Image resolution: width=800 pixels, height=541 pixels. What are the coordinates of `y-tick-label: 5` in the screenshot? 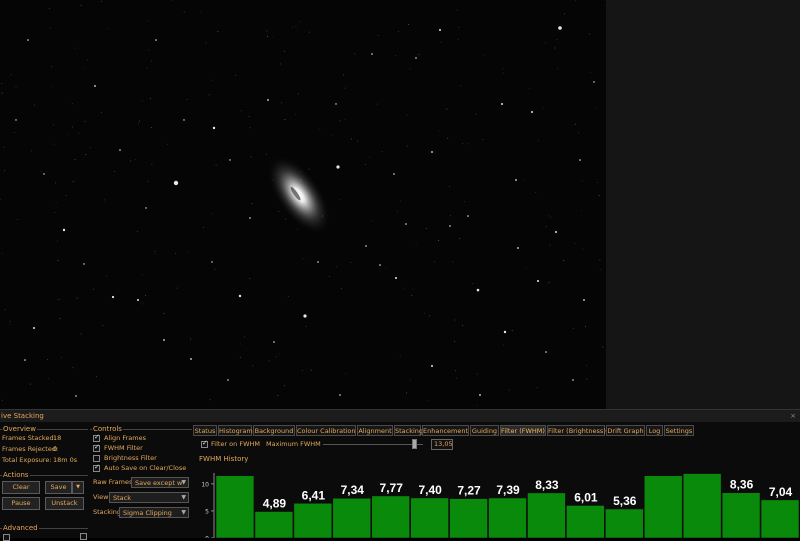 It's located at (207, 511).